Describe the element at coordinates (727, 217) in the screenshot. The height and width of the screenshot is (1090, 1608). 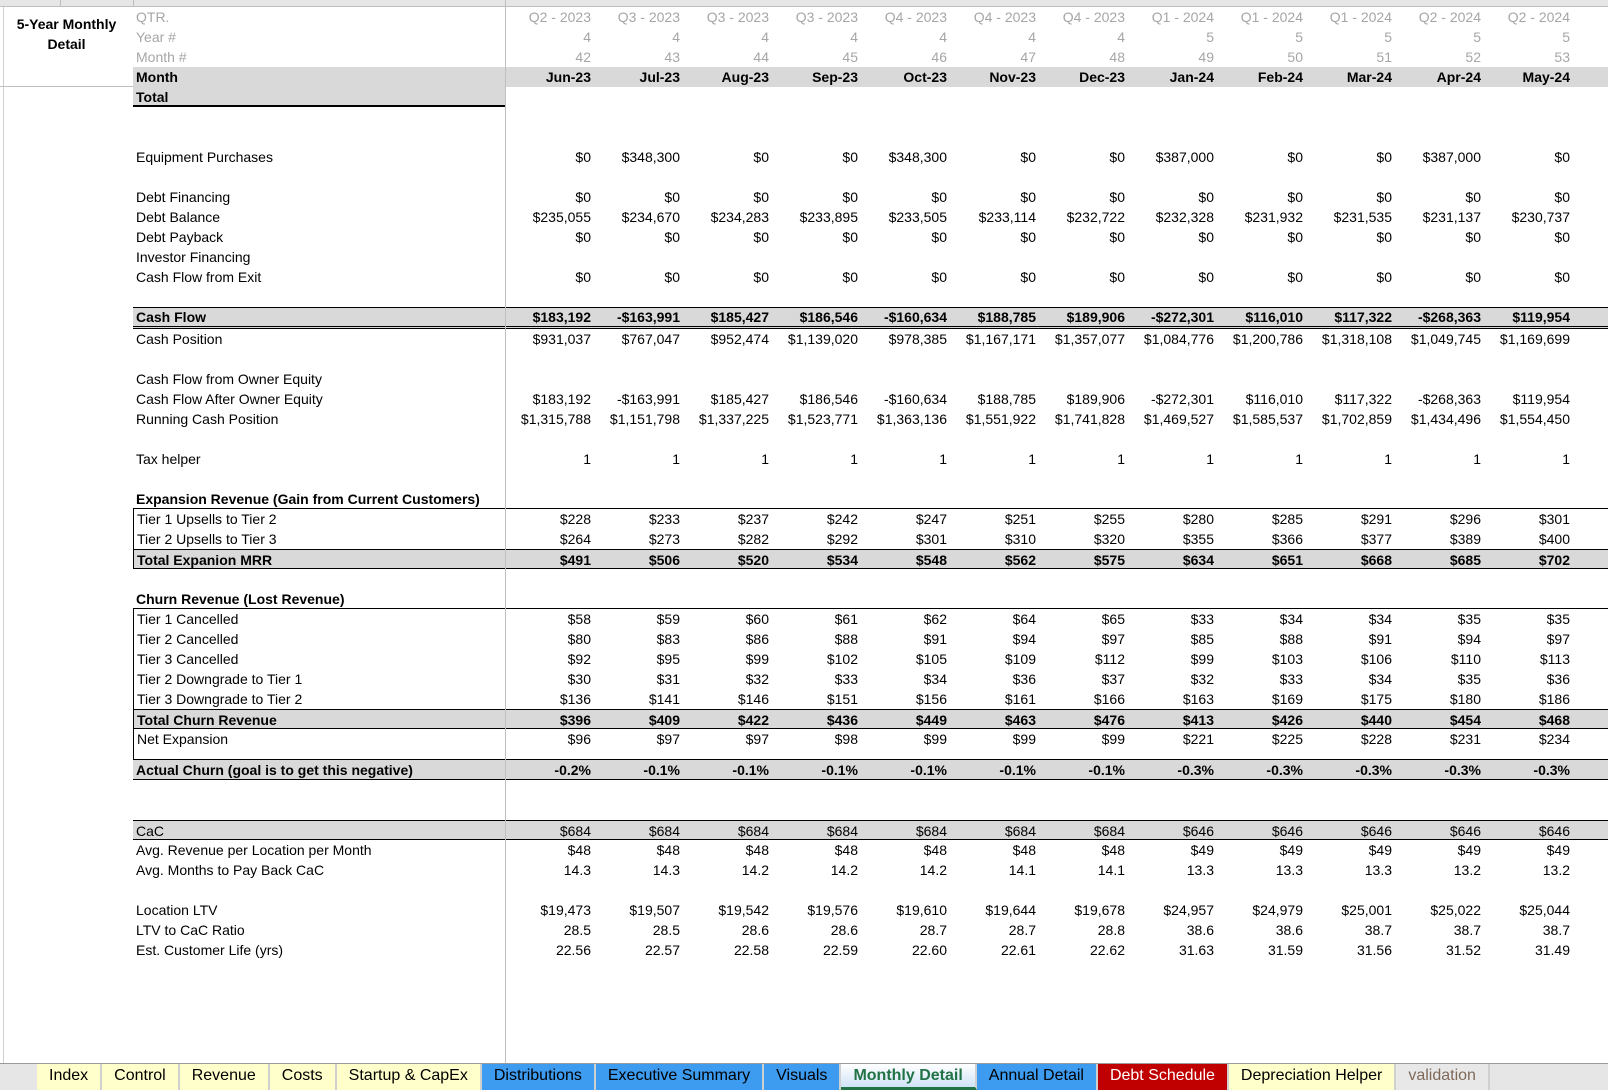
I see `cell: $234,283` at that location.